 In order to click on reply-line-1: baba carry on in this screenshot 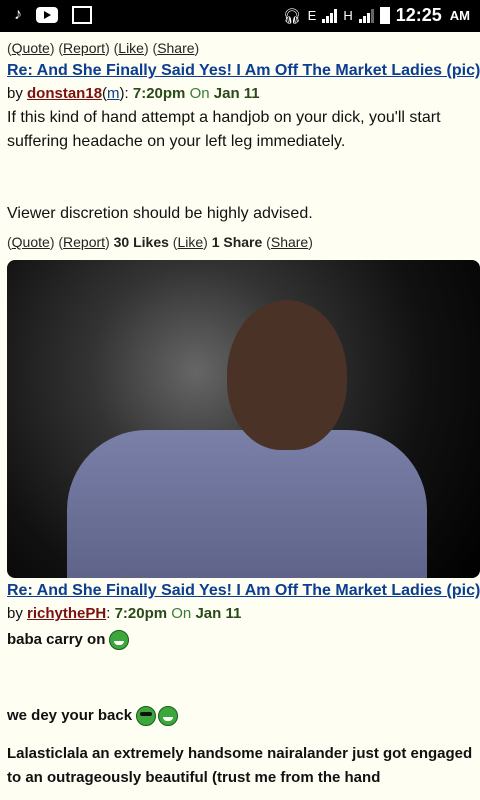, I will do `click(243, 640)`.